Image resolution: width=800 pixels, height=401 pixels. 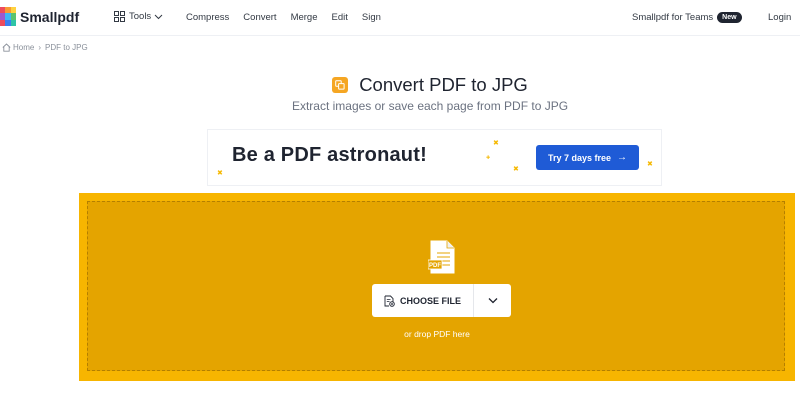 What do you see at coordinates (66, 47) in the screenshot?
I see `breadcrumb-current: PDF to JPG` at bounding box center [66, 47].